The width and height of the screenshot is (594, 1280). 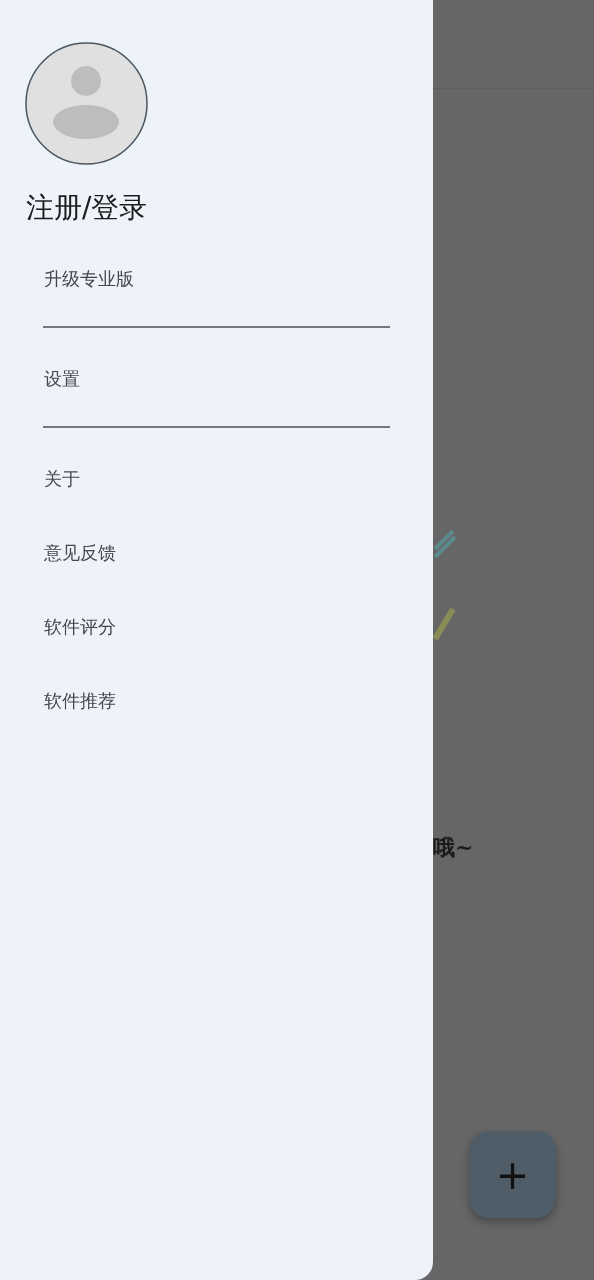 What do you see at coordinates (86, 103) in the screenshot?
I see `avatar-icon` at bounding box center [86, 103].